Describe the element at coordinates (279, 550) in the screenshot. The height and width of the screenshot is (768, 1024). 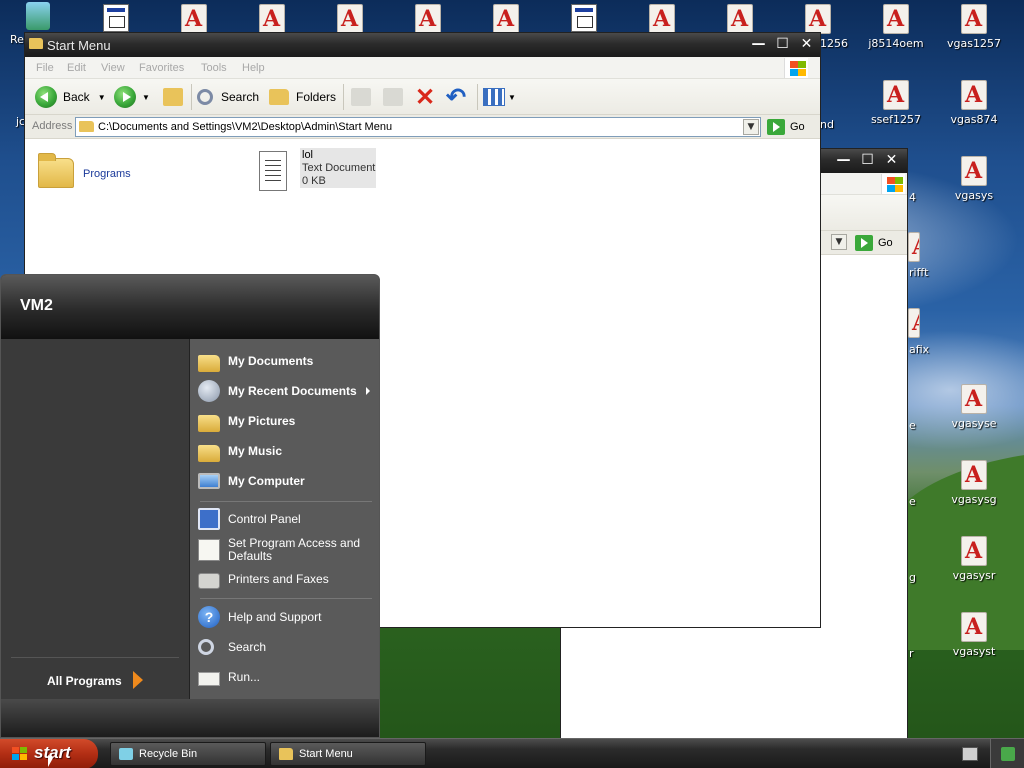
I see `menu-set-program-access: Set Program Access and Defaults` at that location.